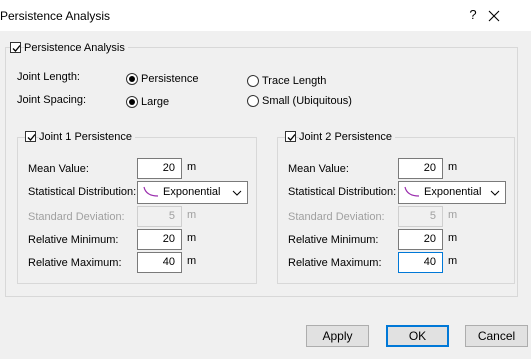 The width and height of the screenshot is (531, 359). What do you see at coordinates (192, 261) in the screenshot?
I see `joint1-max-unit: m` at bounding box center [192, 261].